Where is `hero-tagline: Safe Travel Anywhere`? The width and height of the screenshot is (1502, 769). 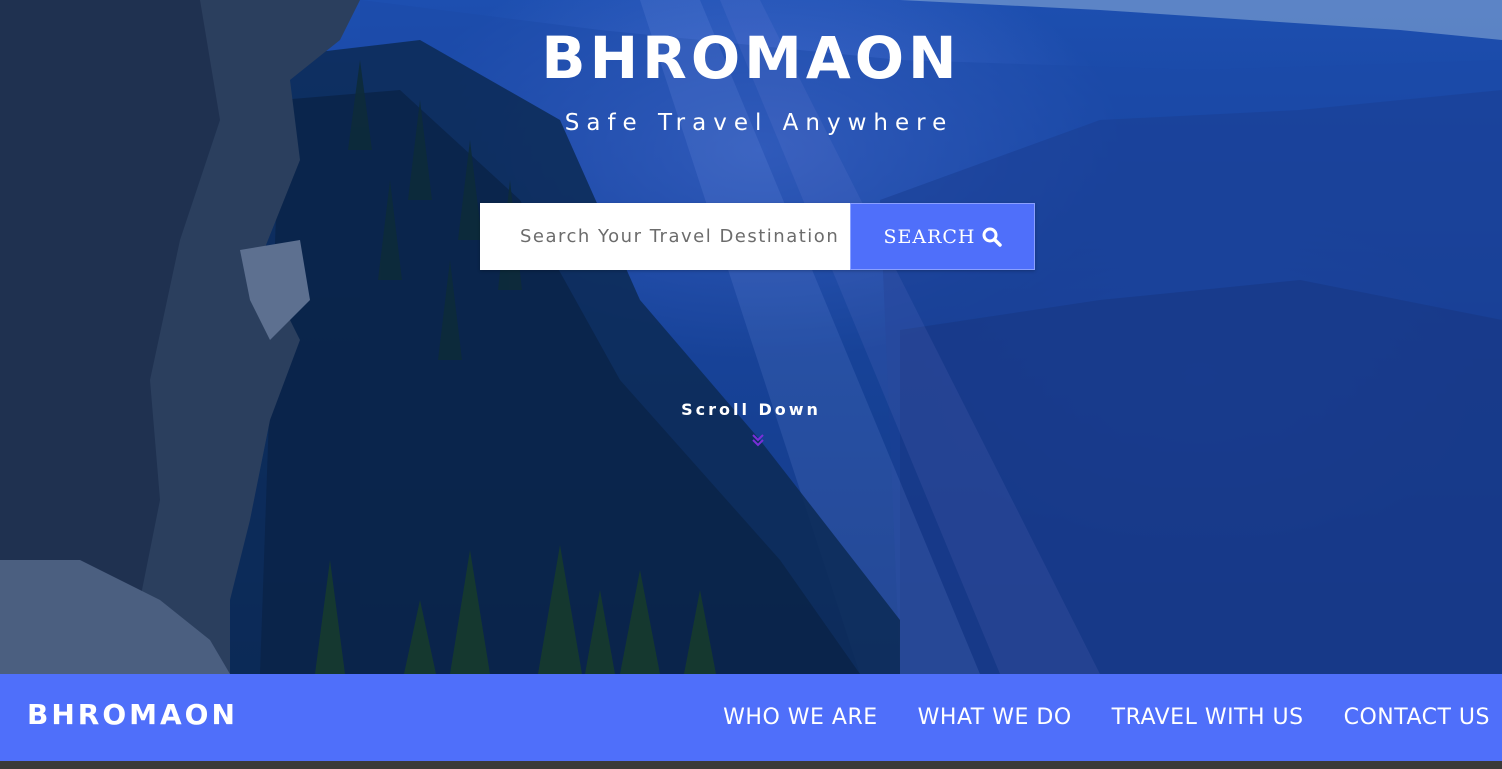
hero-tagline: Safe Travel Anywhere is located at coordinates (759, 123).